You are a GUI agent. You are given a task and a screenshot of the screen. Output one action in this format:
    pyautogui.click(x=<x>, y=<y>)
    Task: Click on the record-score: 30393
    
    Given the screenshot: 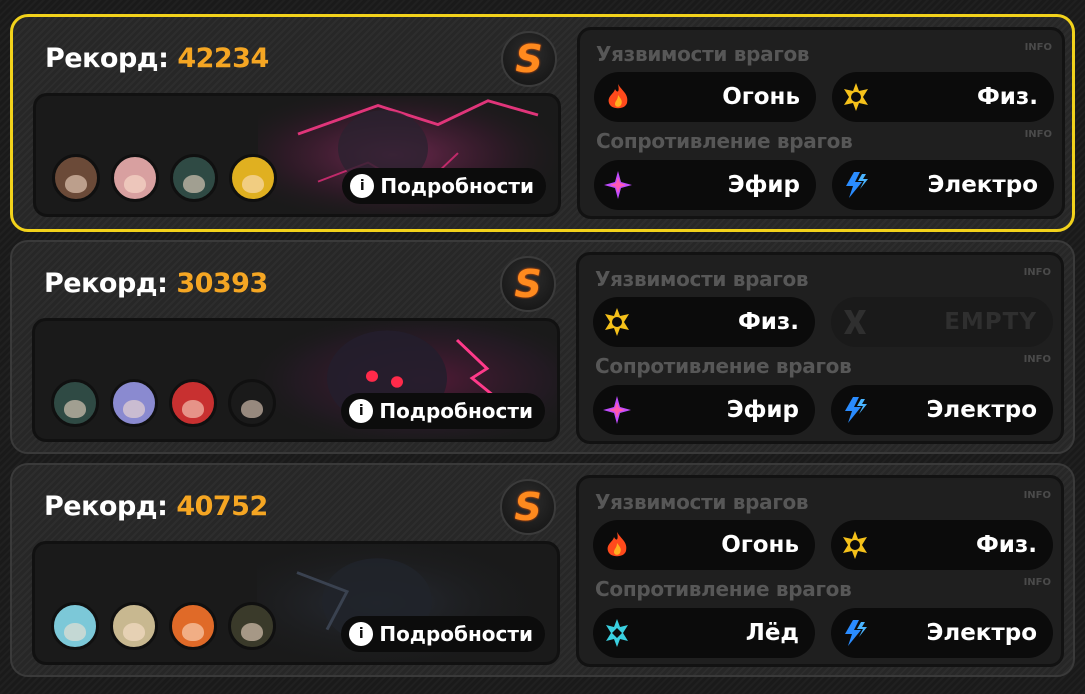 What is the action you would take?
    pyautogui.click(x=222, y=283)
    